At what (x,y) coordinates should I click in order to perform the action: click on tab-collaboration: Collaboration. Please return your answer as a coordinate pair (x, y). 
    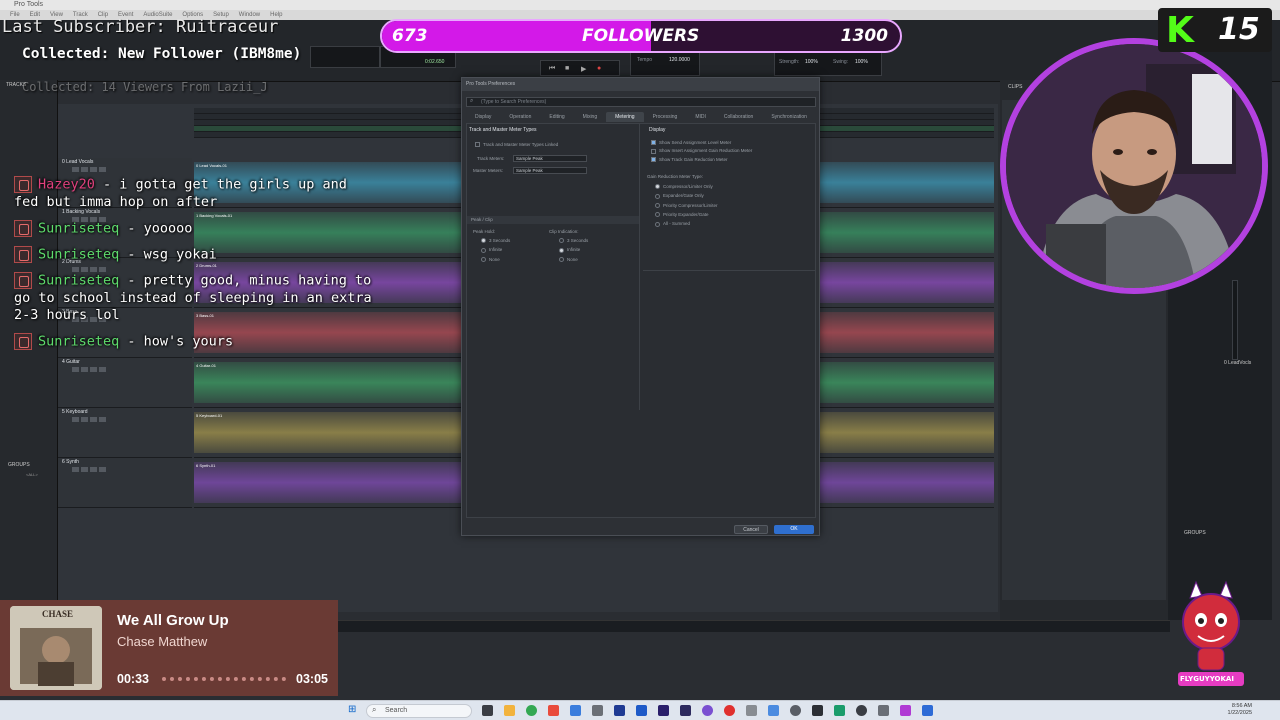
    Looking at the image, I should click on (738, 117).